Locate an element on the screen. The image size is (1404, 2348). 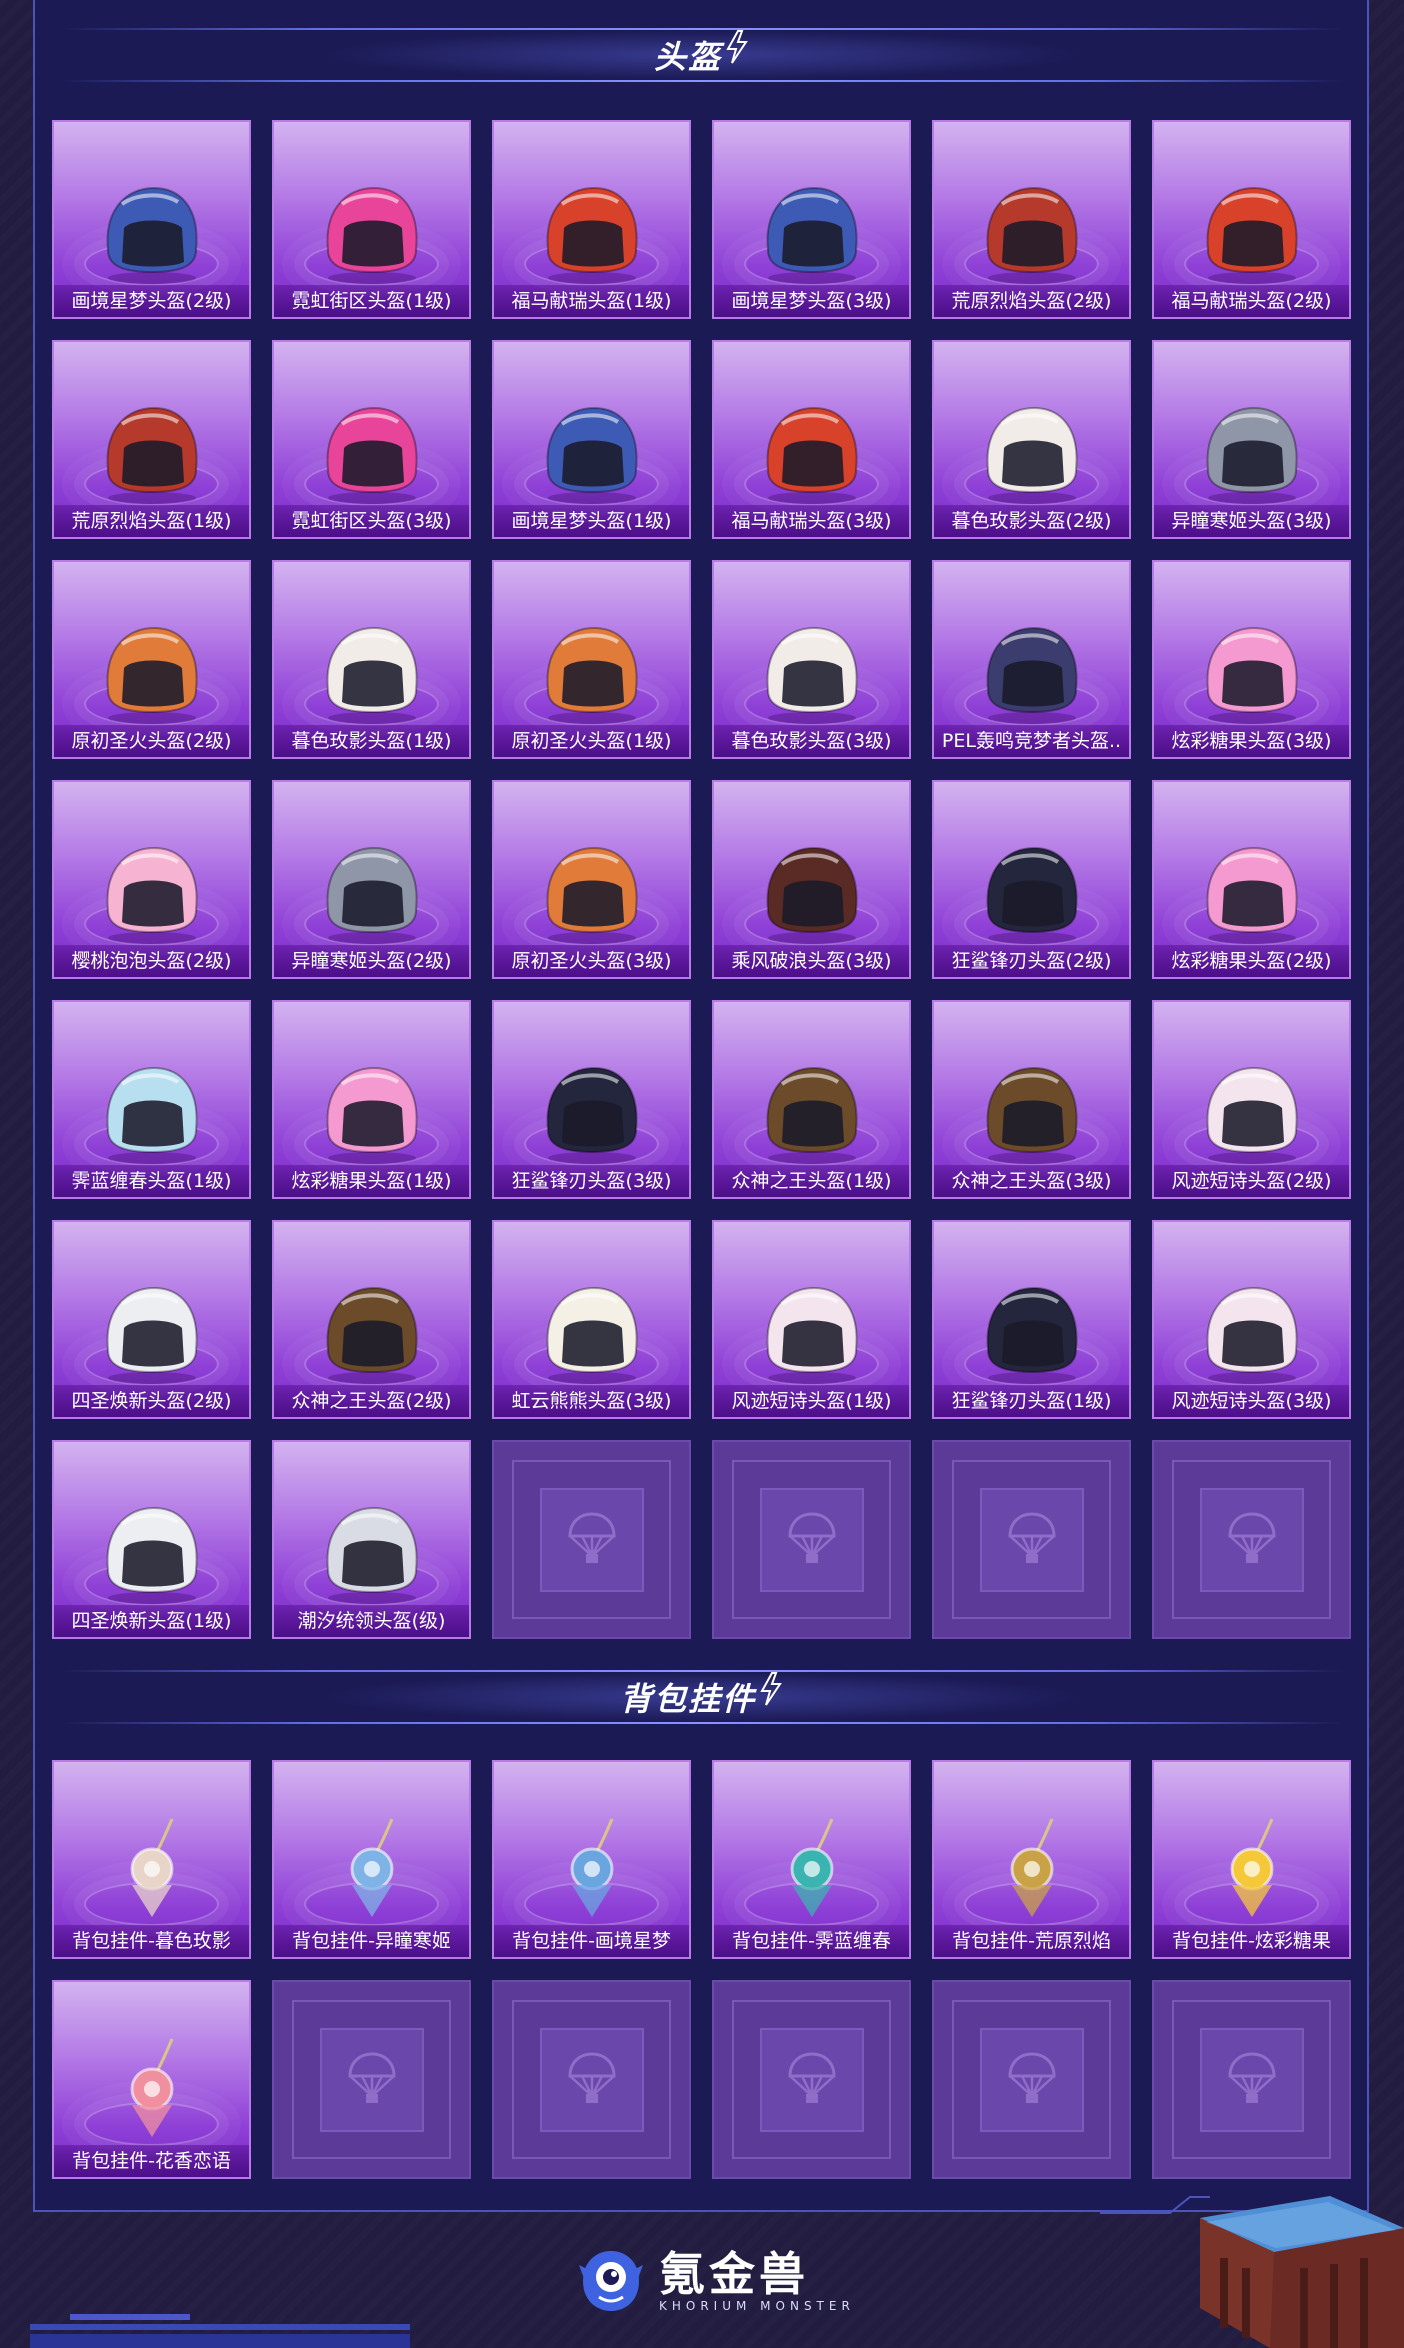
helmet-item-card: 虹云熊熊头盔(3级) is located at coordinates (591, 1319).